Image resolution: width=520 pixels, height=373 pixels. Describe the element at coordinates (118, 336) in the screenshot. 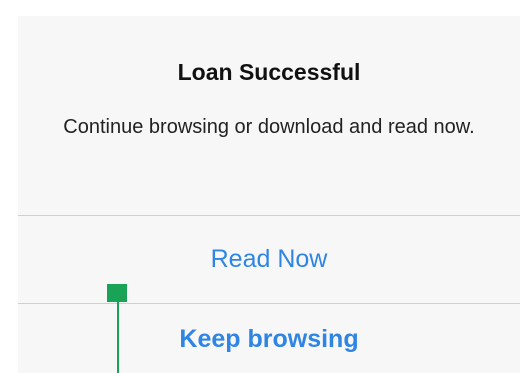

I see `pointer-marker-line` at that location.